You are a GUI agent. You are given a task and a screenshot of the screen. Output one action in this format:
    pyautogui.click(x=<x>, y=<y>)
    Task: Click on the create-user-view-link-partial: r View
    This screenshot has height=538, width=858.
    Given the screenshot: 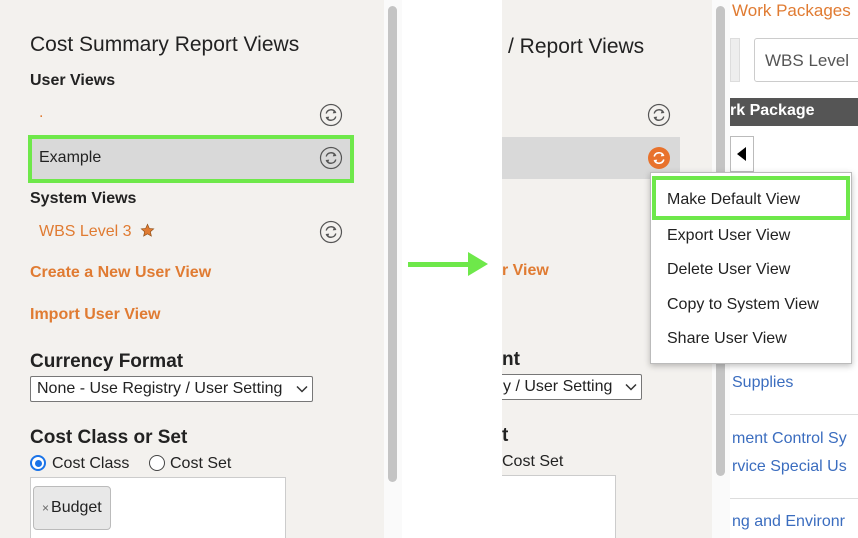 What is the action you would take?
    pyautogui.click(x=525, y=271)
    